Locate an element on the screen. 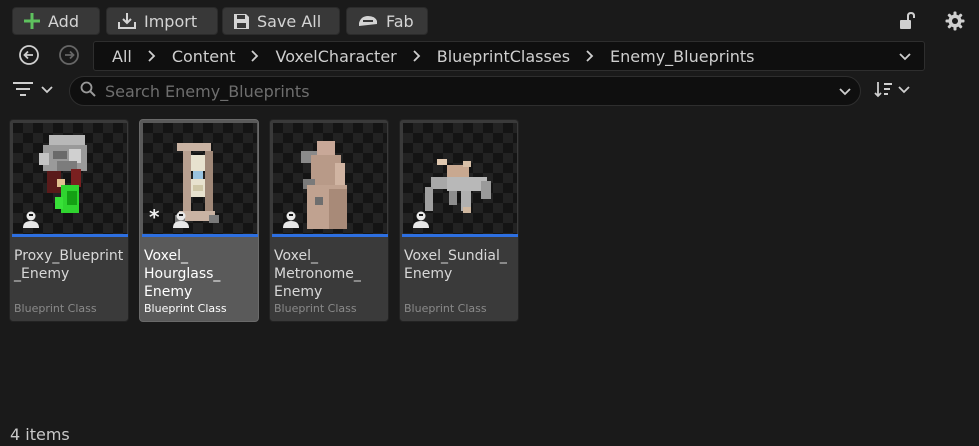 The image size is (979, 446). save-all-button: Save All is located at coordinates (281, 21).